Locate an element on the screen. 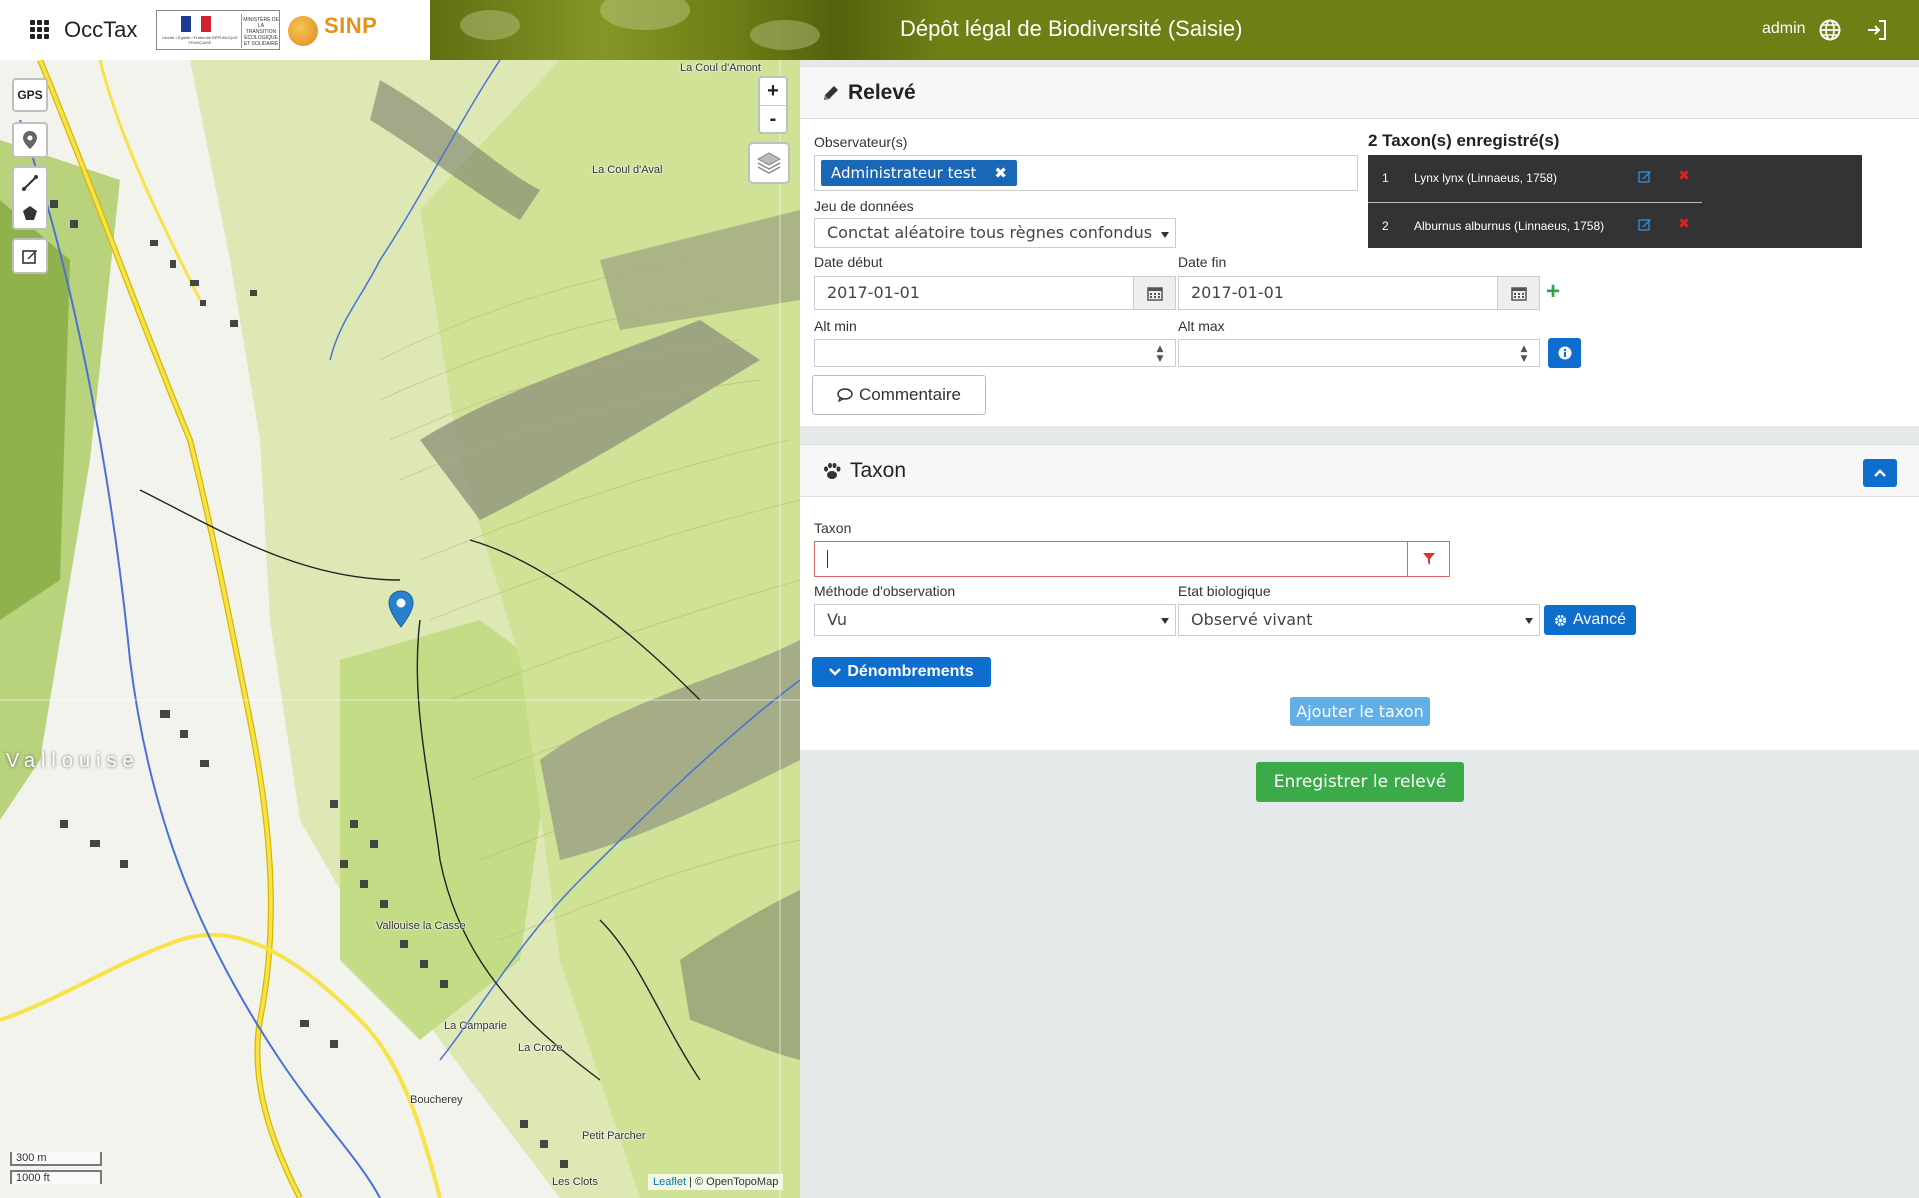  info-icon is located at coordinates (1564, 353).